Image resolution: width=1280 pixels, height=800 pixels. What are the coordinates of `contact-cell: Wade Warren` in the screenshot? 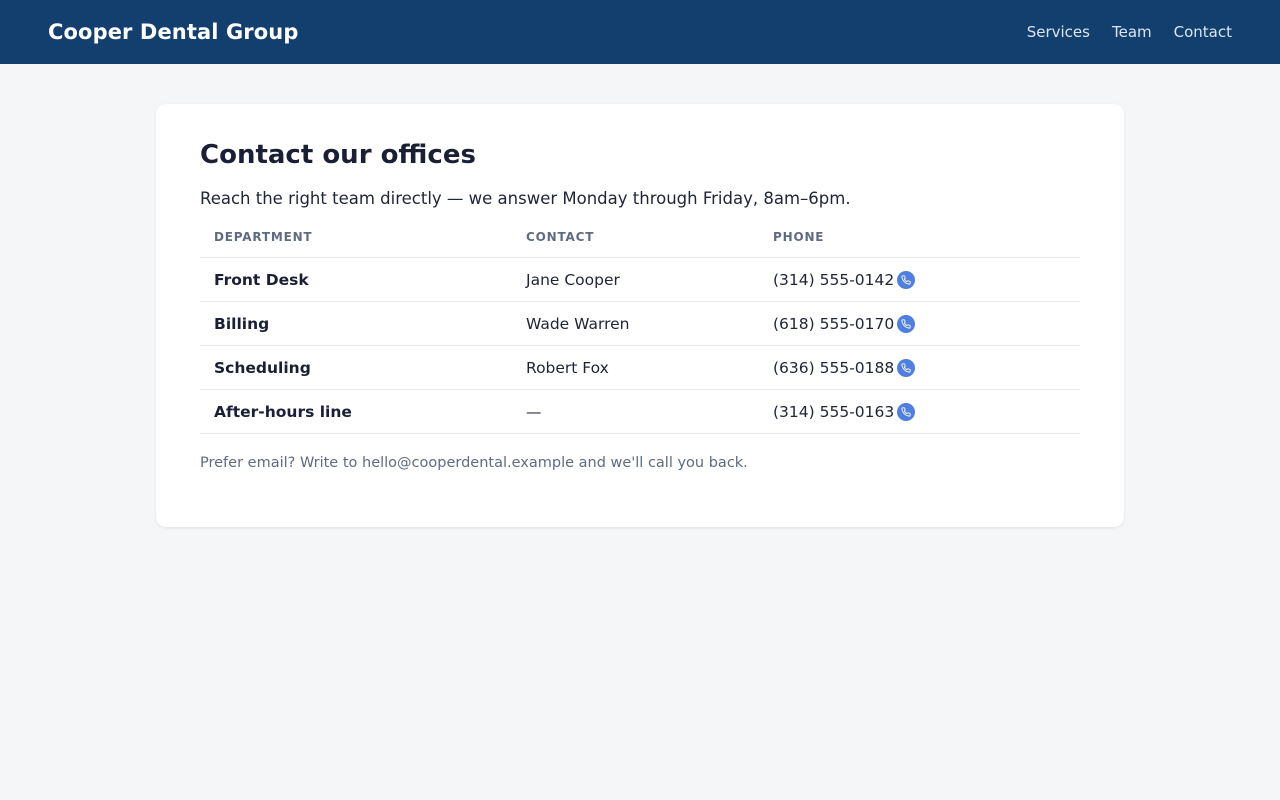 It's located at (635, 324).